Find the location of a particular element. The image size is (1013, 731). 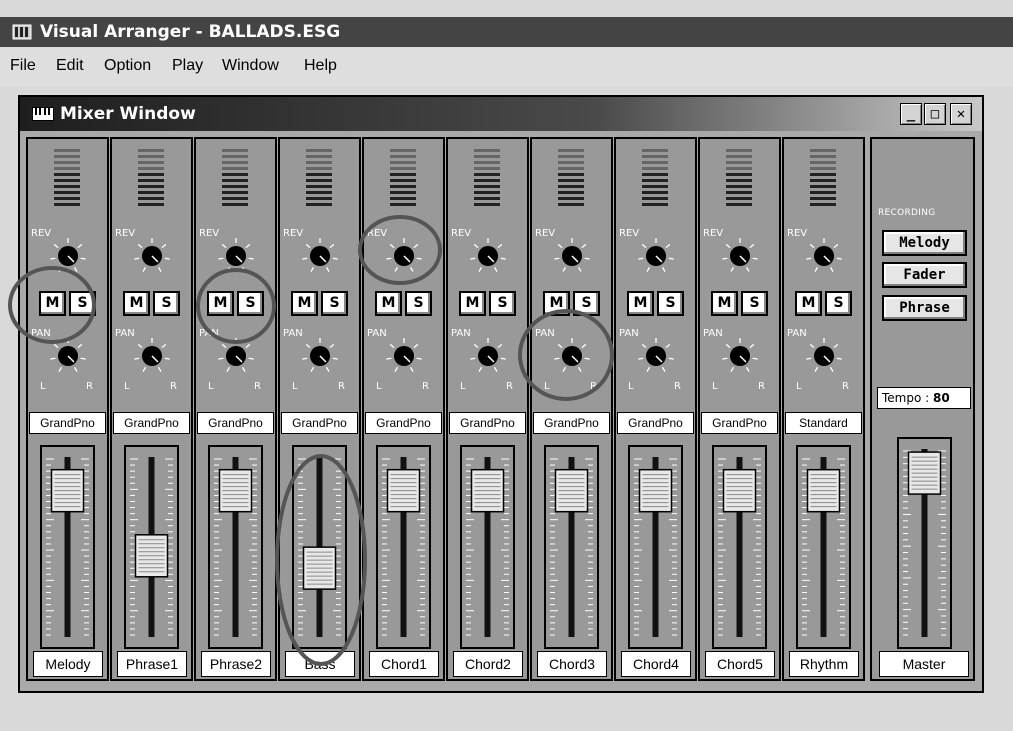

close-button: ✕ is located at coordinates (961, 114).